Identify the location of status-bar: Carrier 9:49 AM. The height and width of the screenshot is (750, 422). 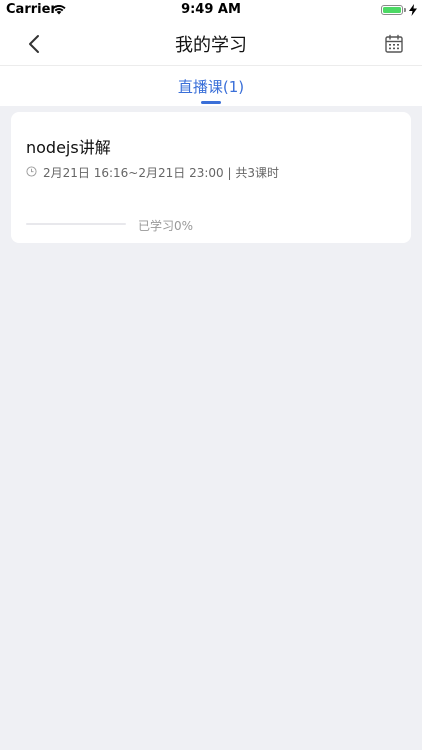
(211, 11).